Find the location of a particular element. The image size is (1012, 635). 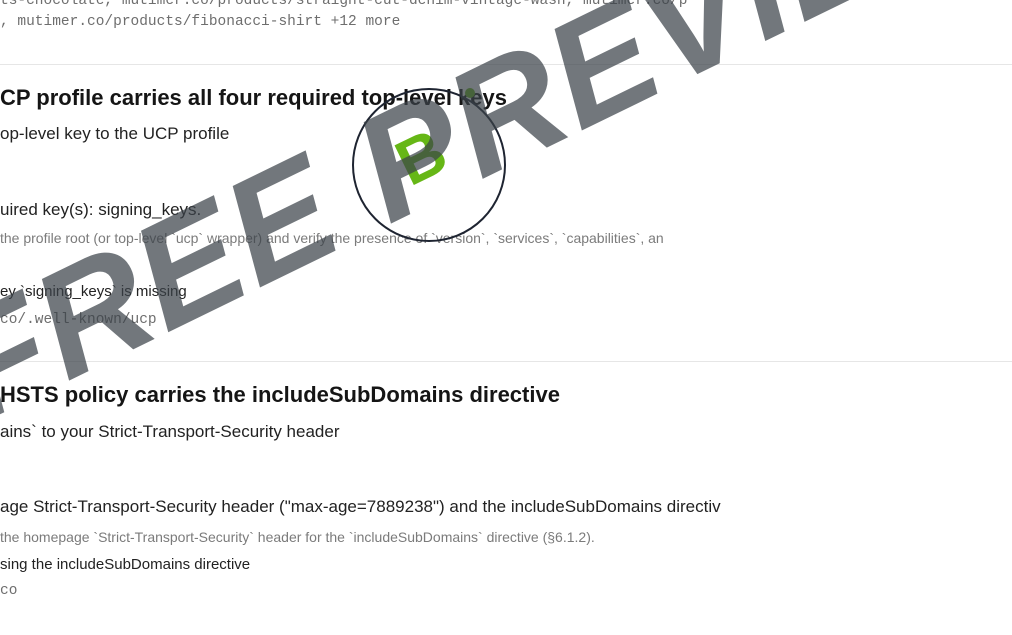

check-url: co/.well-known/ucp is located at coordinates (78, 320).